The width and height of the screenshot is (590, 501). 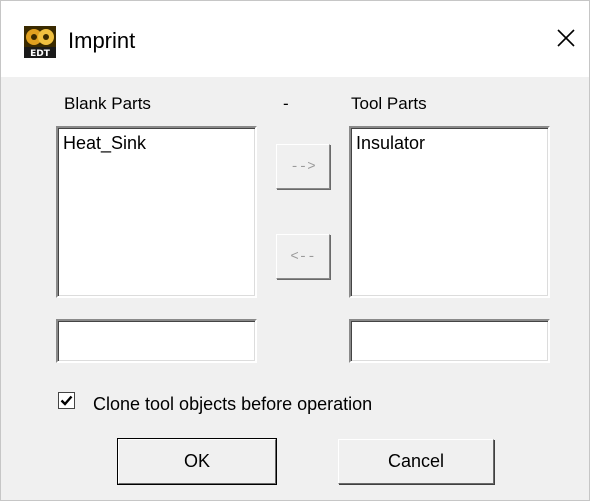 What do you see at coordinates (156, 212) in the screenshot?
I see `blank-parts-list: Heat_Sink` at bounding box center [156, 212].